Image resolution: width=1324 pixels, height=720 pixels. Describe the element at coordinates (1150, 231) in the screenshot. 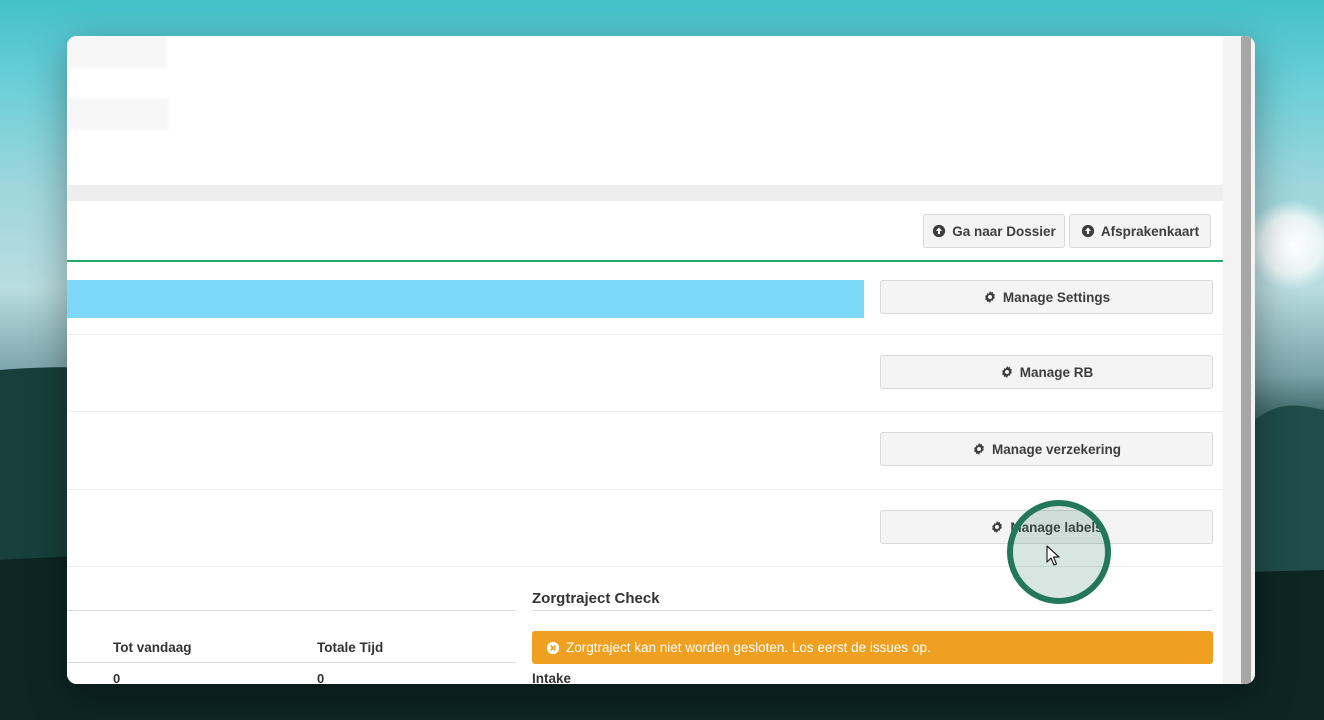

I see `afsprakenkaart-label: Afsprakenkaart` at that location.